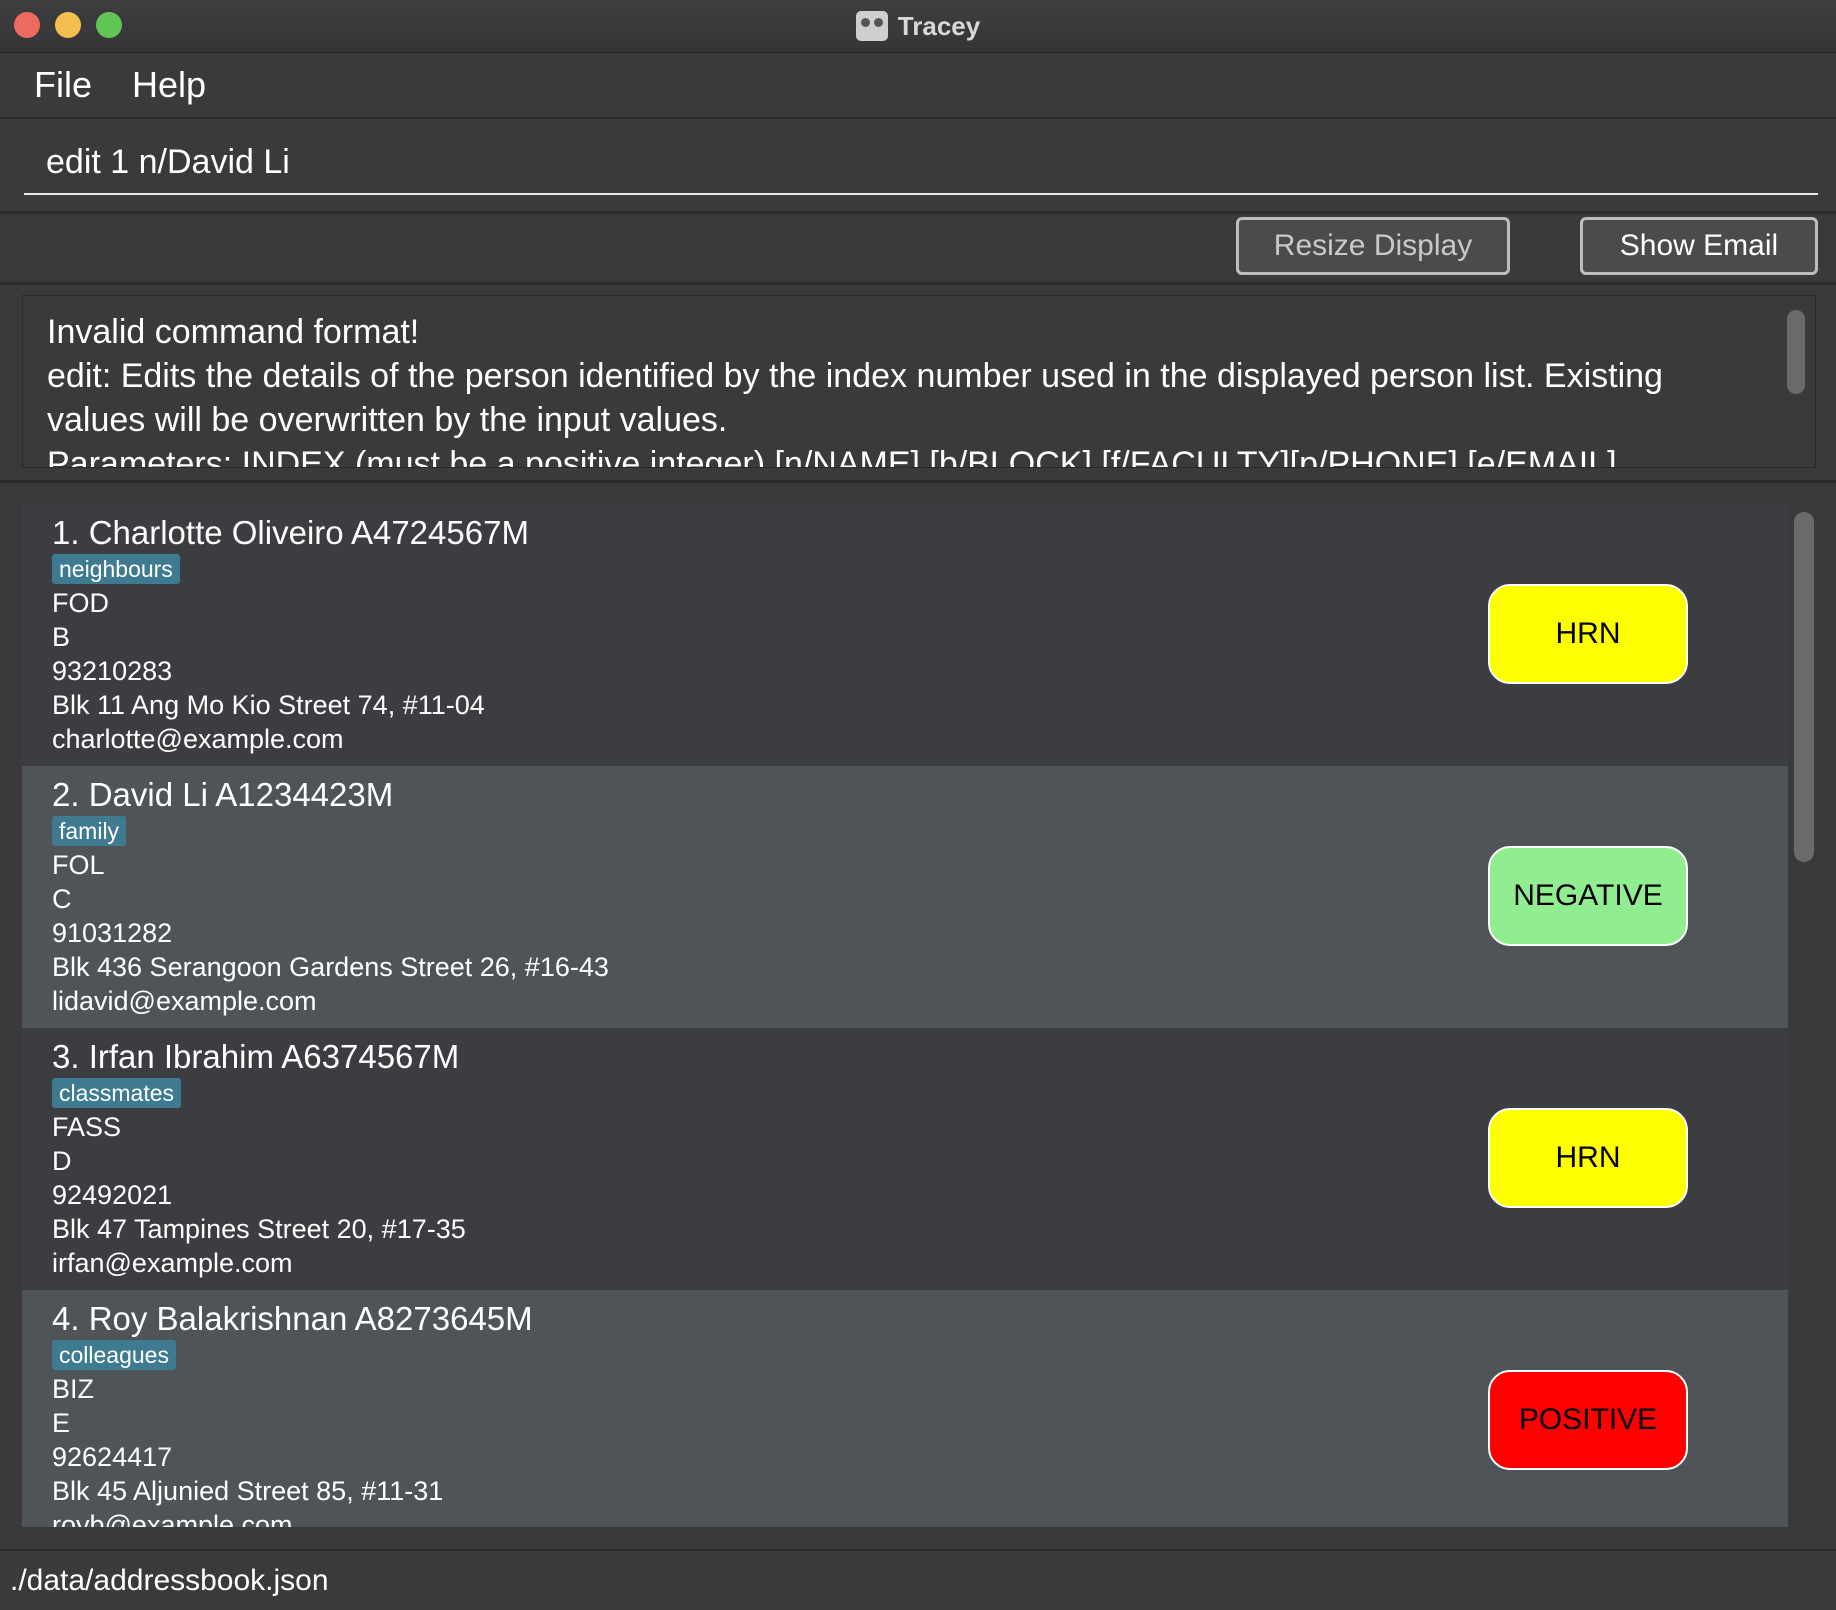 The width and height of the screenshot is (1836, 1610). I want to click on person-email: lidavid@example.com, so click(184, 1001).